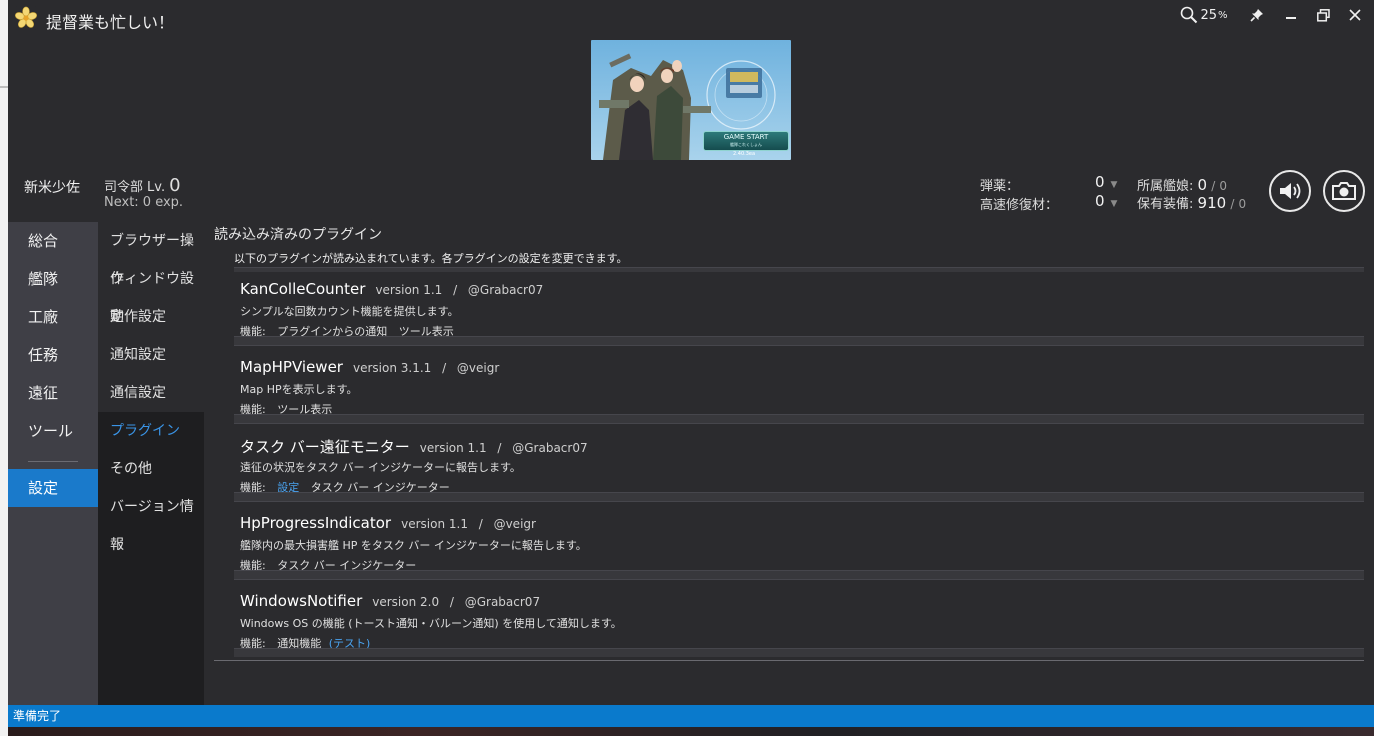 Image resolution: width=1374 pixels, height=736 pixels. Describe the element at coordinates (406, 602) in the screenshot. I see `plugin-version: version 2.0` at that location.